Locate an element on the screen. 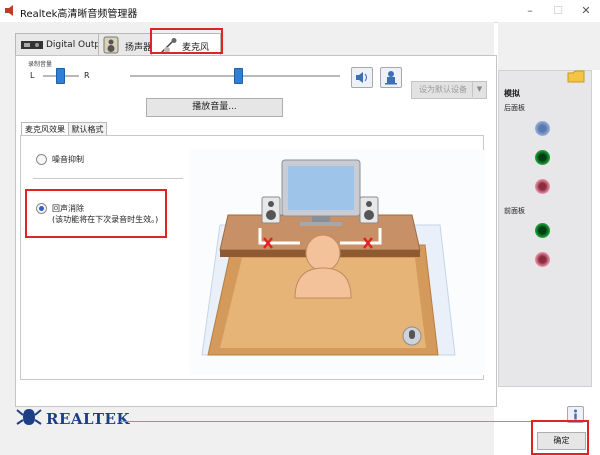 Image resolution: width=600 pixels, height=455 pixels. tab-speakers-label: 扬声器 is located at coordinates (139, 48).